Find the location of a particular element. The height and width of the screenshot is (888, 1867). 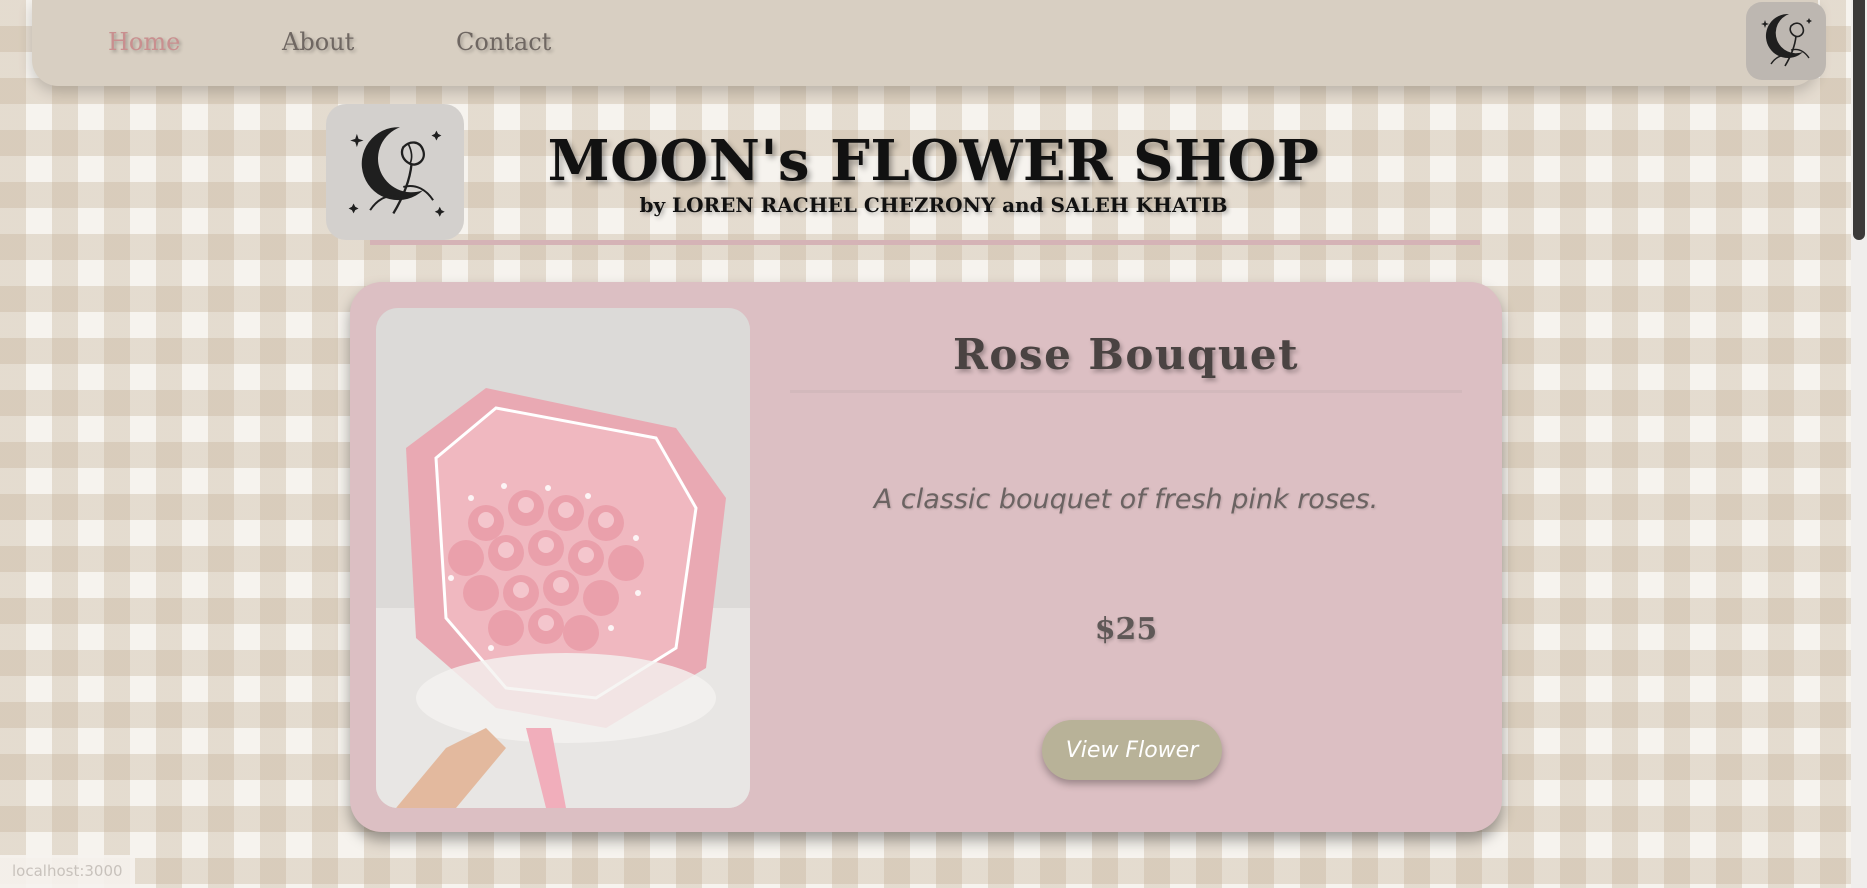

top-navbar: Home About Contact is located at coordinates (929, 43).